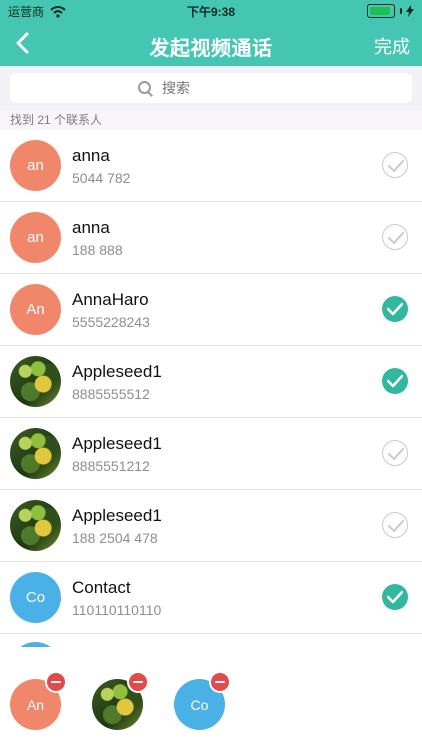  What do you see at coordinates (117, 610) in the screenshot?
I see `contact-phone: 110110110110` at bounding box center [117, 610].